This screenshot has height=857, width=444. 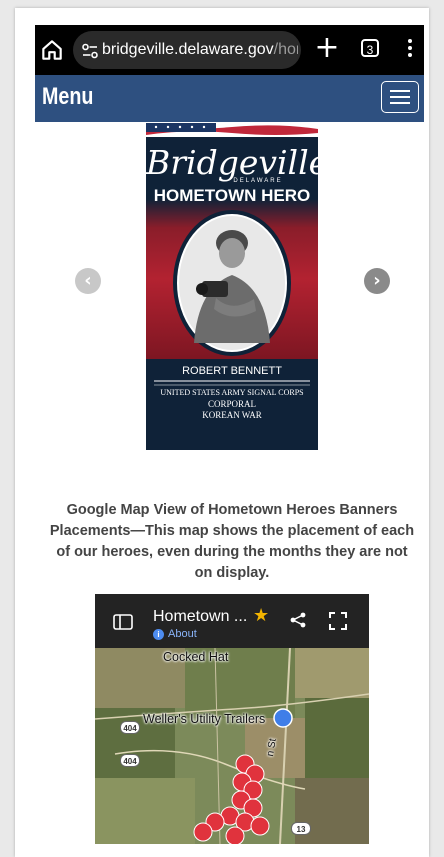 I want to click on carousel-next-button: ›, so click(x=377, y=281).